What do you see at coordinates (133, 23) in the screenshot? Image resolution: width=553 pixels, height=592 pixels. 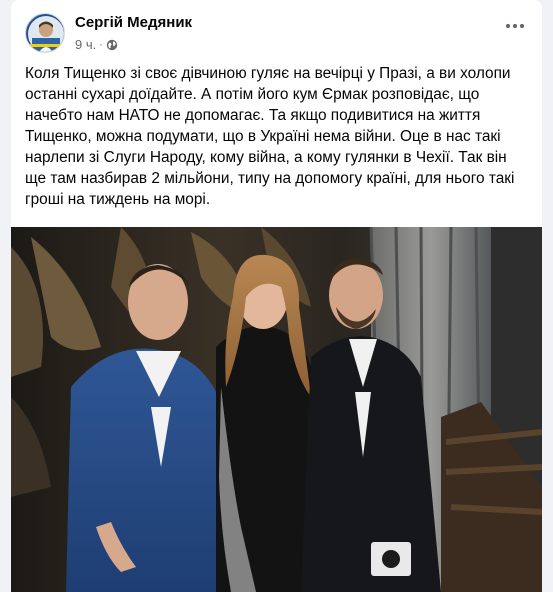 I see `author-name: Сергій Медяник` at bounding box center [133, 23].